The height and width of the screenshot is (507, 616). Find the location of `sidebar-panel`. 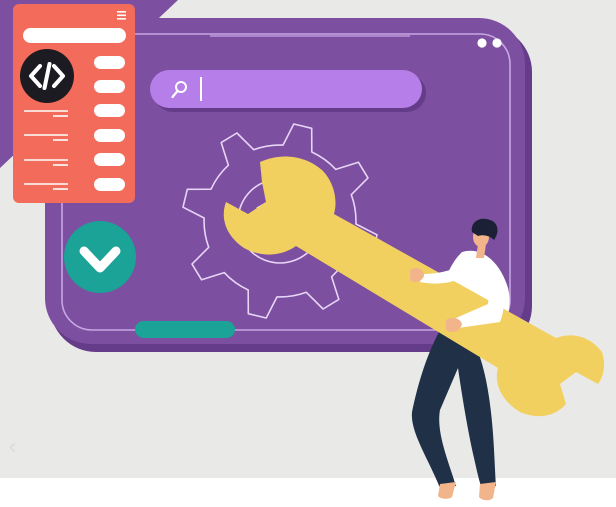

sidebar-panel is located at coordinates (74, 103).